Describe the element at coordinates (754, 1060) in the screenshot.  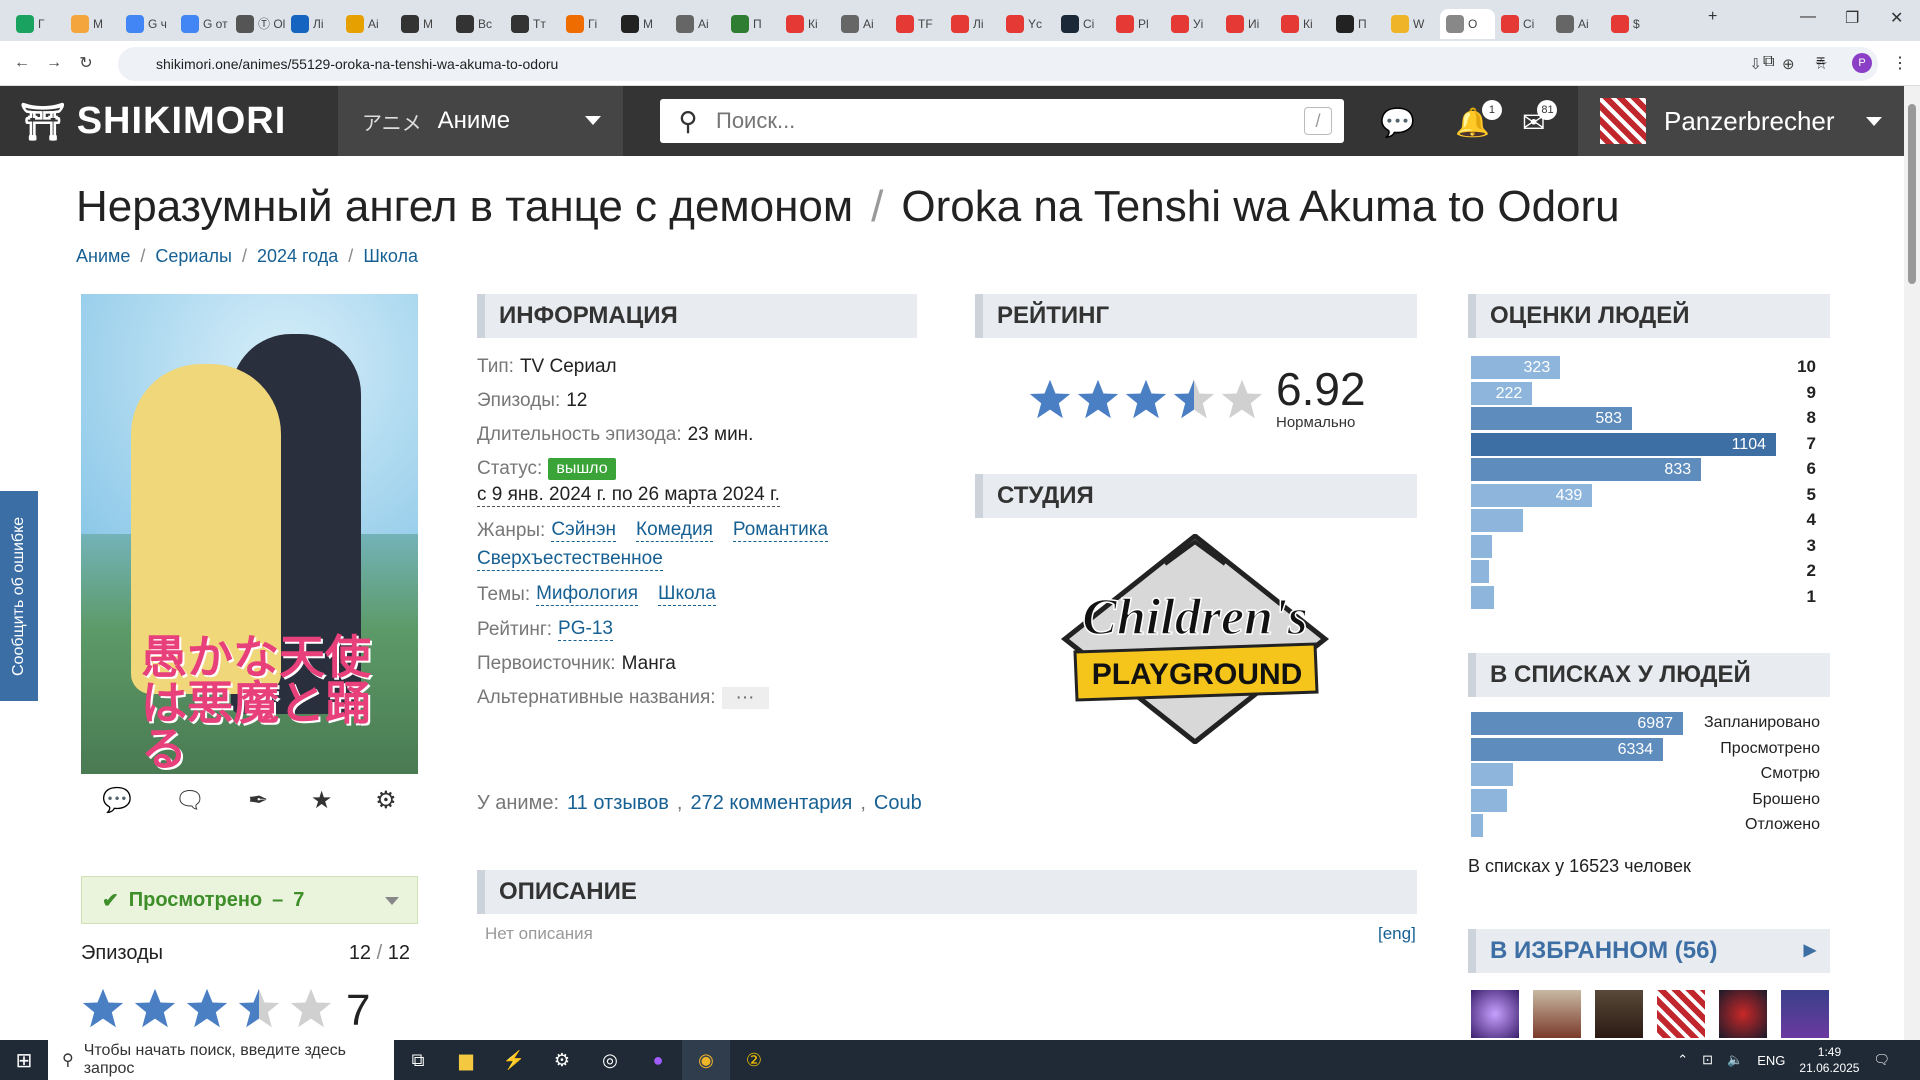
I see `app-z-icon: ②` at that location.